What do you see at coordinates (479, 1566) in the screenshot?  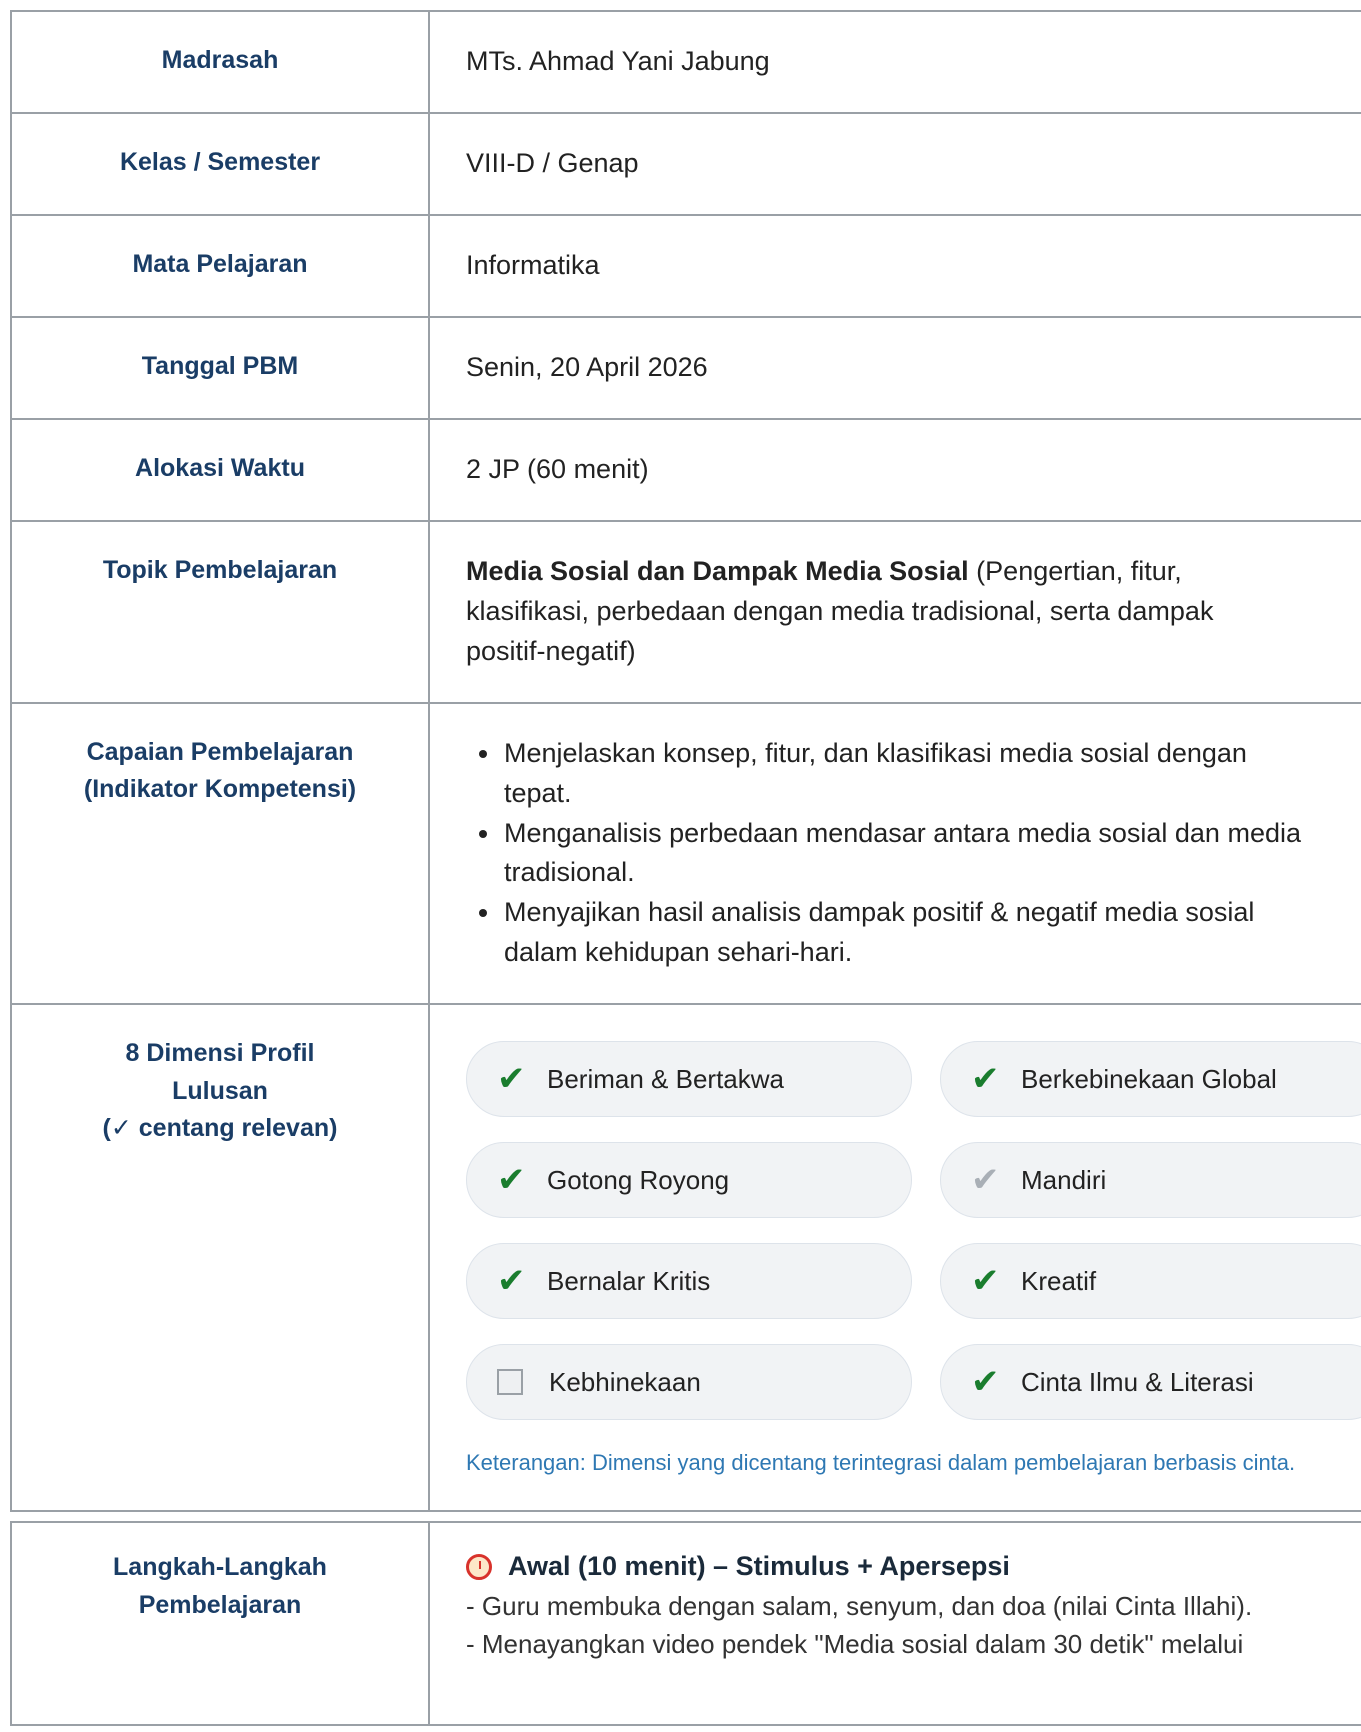 I see `alarm-clock-icon` at bounding box center [479, 1566].